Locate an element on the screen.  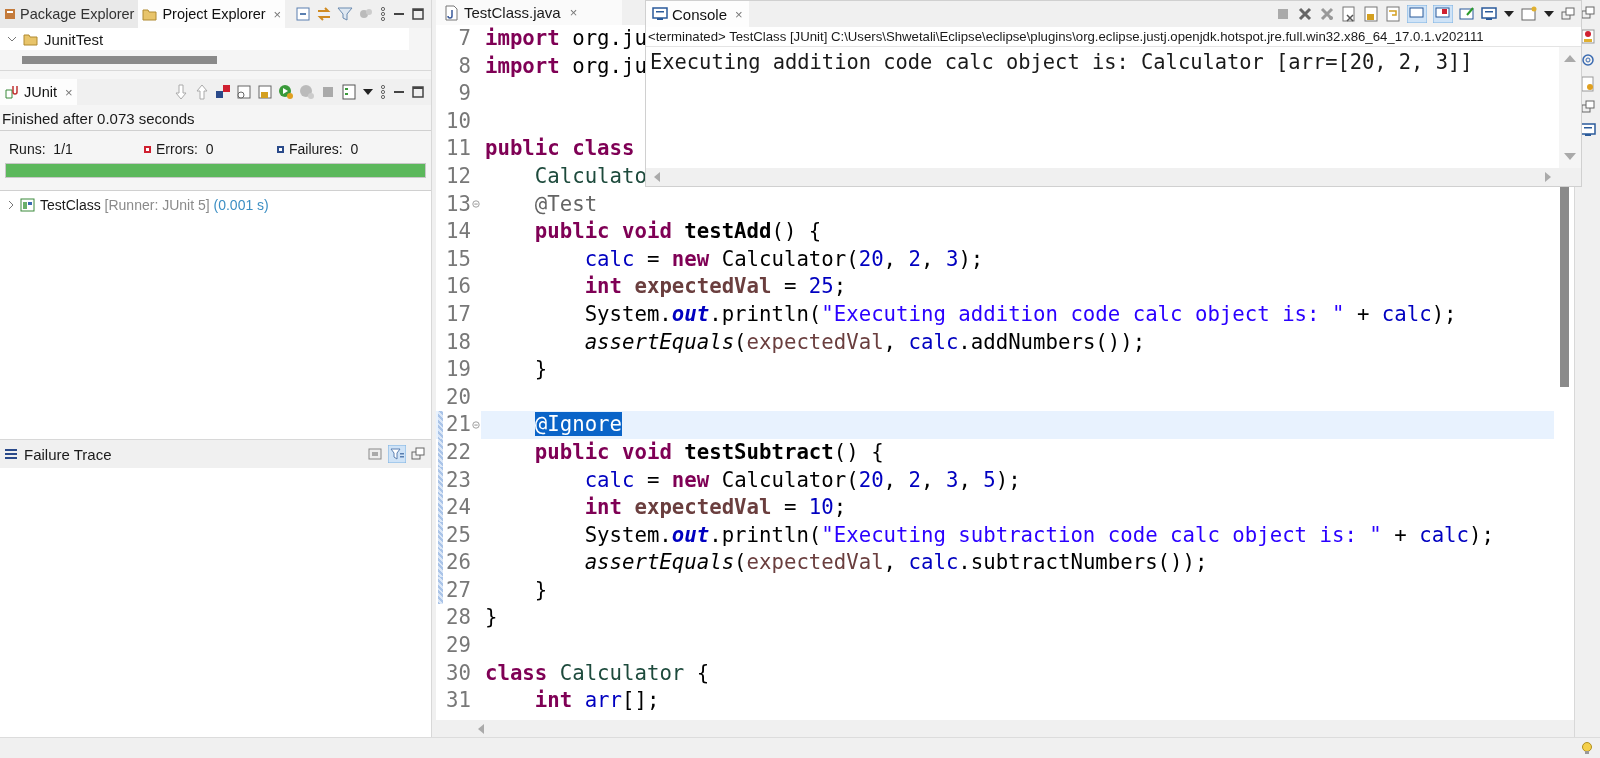
java-file-icon is located at coordinates (451, 12).